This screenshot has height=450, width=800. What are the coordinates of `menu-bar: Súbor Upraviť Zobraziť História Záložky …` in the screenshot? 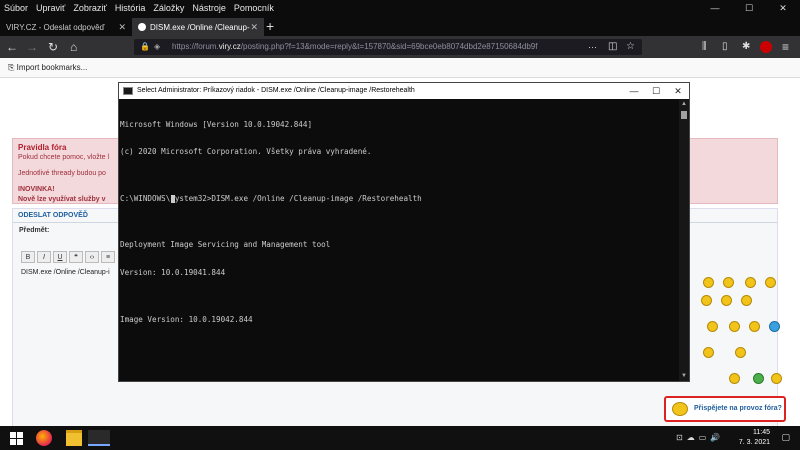 It's located at (400, 8).